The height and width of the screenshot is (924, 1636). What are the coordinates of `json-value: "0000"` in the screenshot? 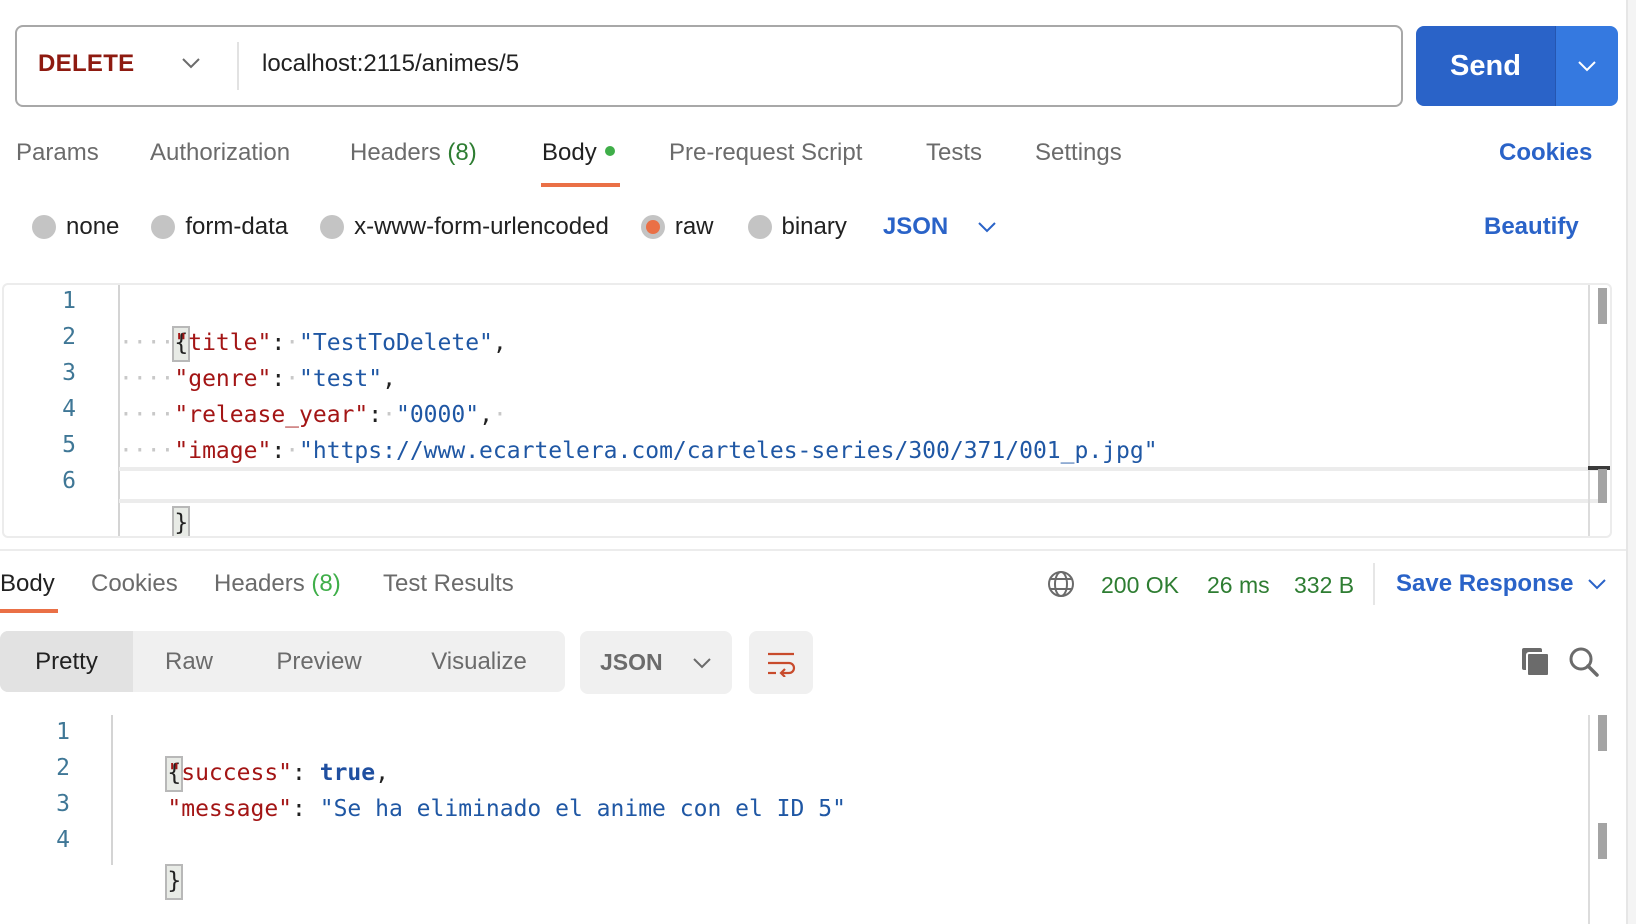 It's located at (437, 415).